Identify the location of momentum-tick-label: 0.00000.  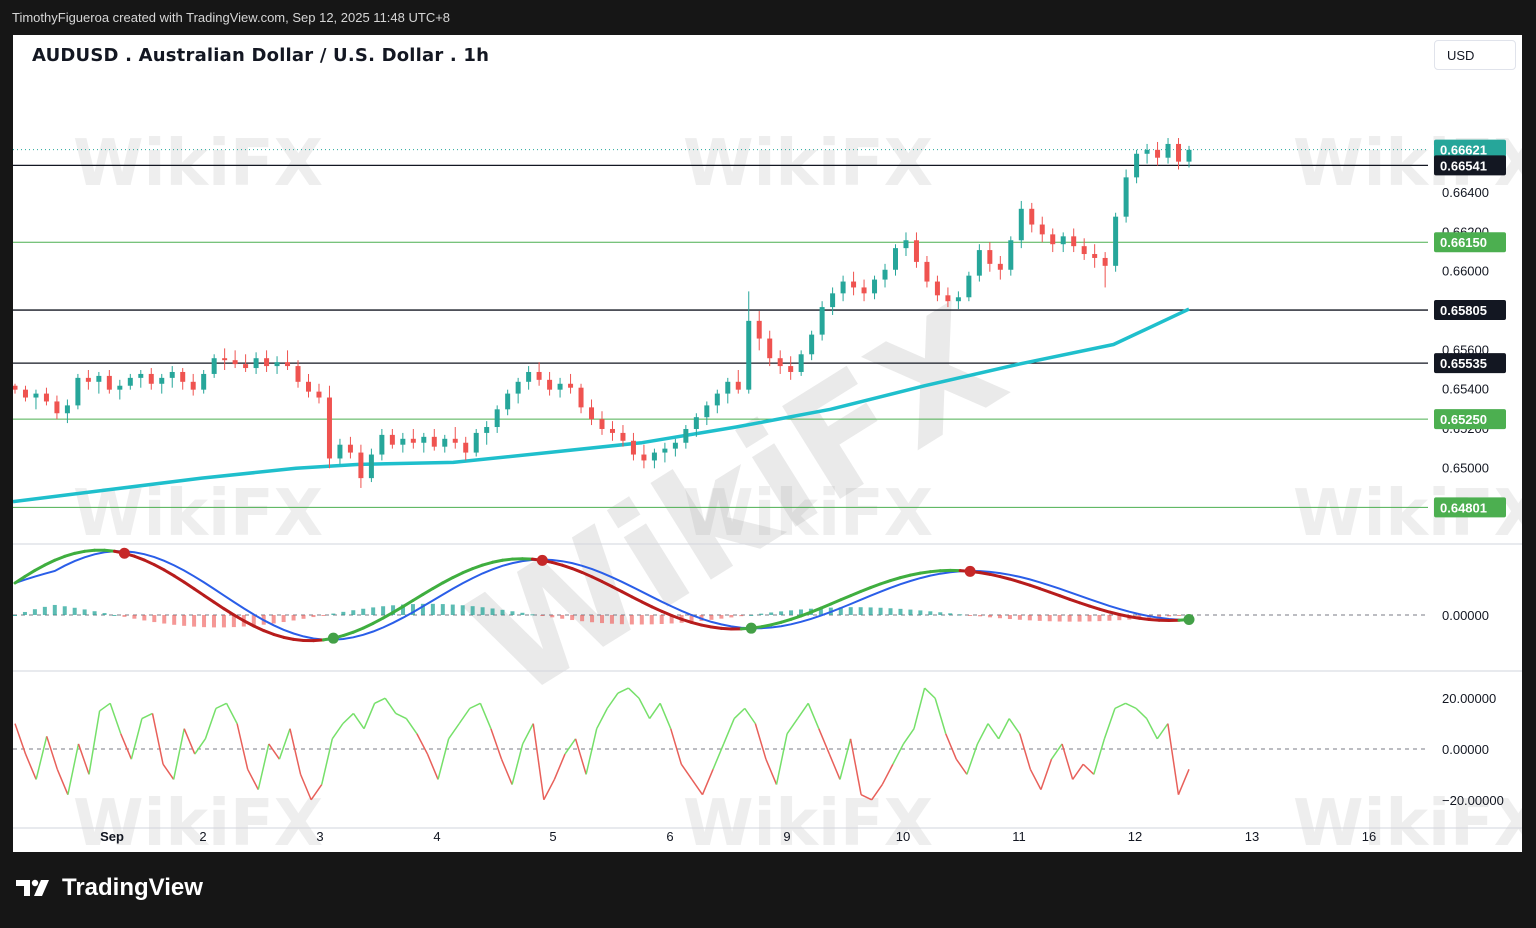
(1465, 749).